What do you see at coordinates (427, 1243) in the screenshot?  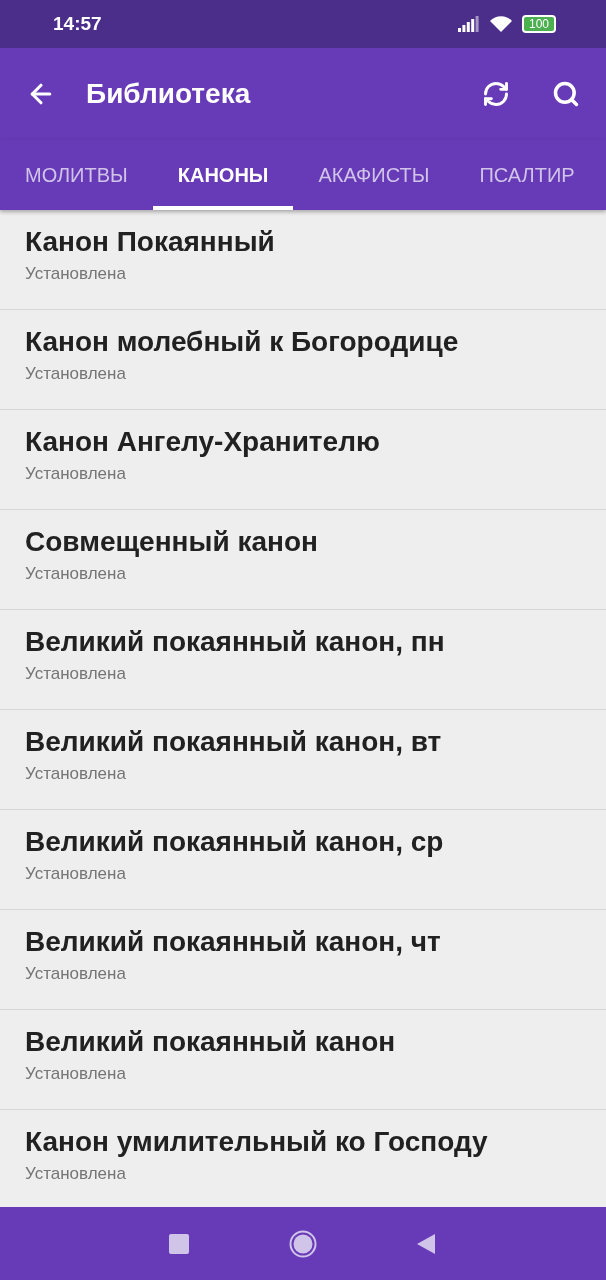 I see `back-nav-button` at bounding box center [427, 1243].